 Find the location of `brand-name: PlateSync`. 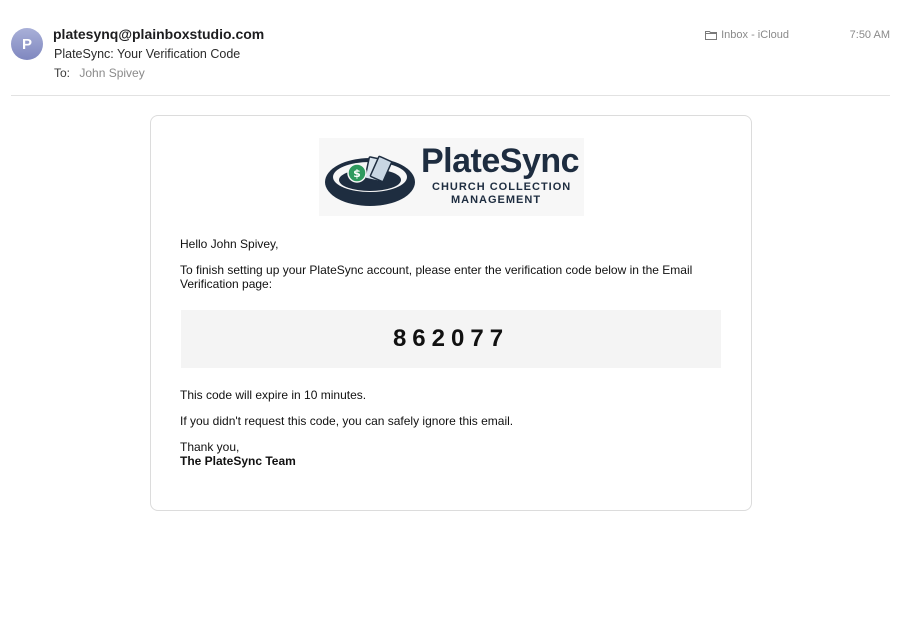

brand-name: PlateSync is located at coordinates (500, 161).